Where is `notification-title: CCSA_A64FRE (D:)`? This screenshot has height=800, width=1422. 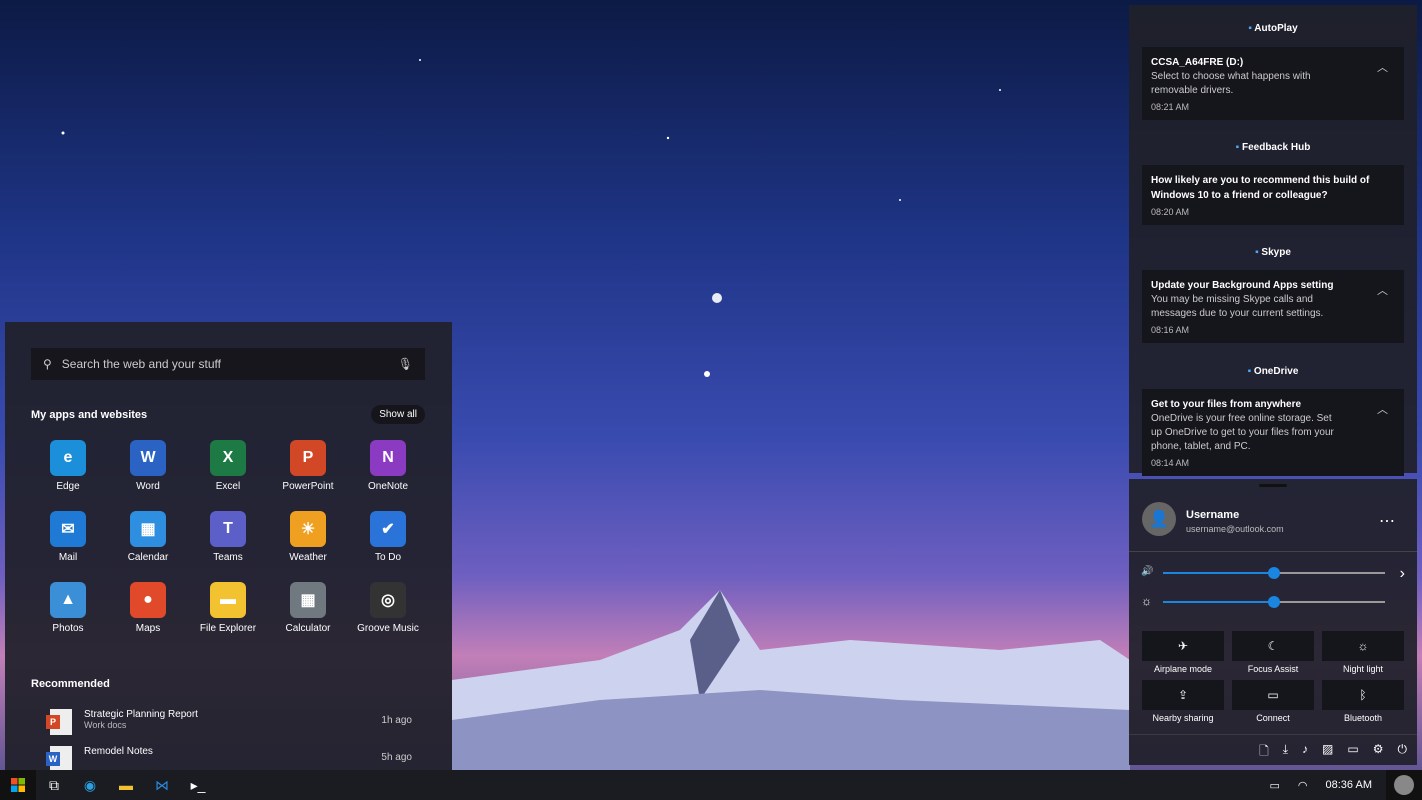 notification-title: CCSA_A64FRE (D:) is located at coordinates (1197, 62).